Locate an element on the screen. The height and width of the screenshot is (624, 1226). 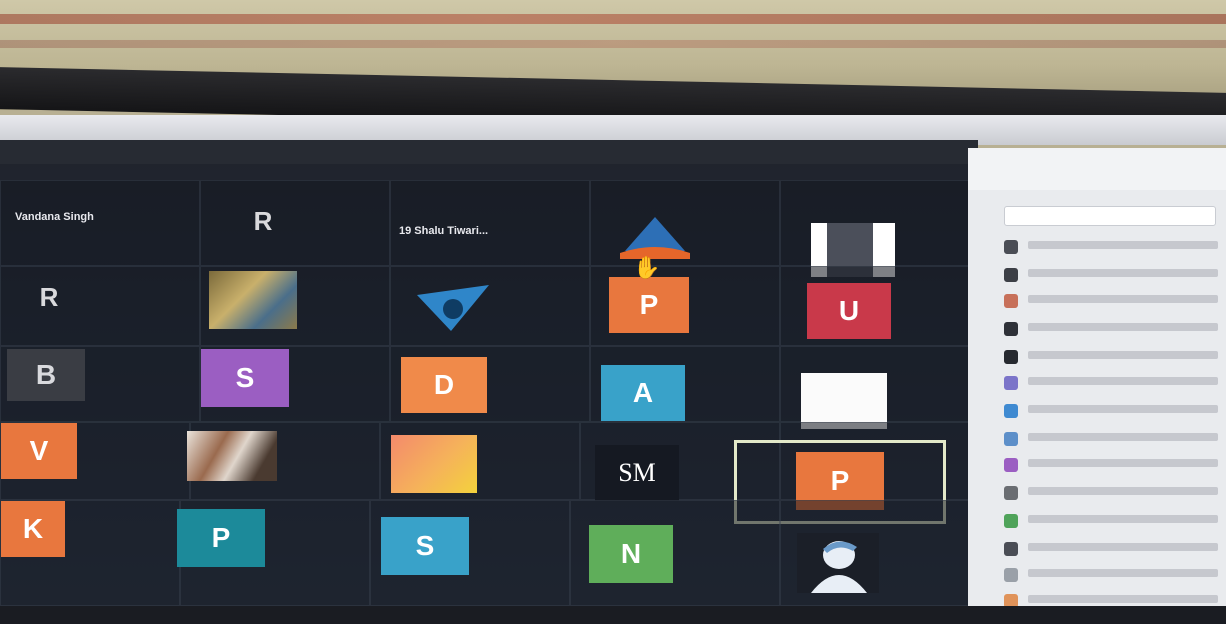
avatar: SM is located at coordinates (637, 473).